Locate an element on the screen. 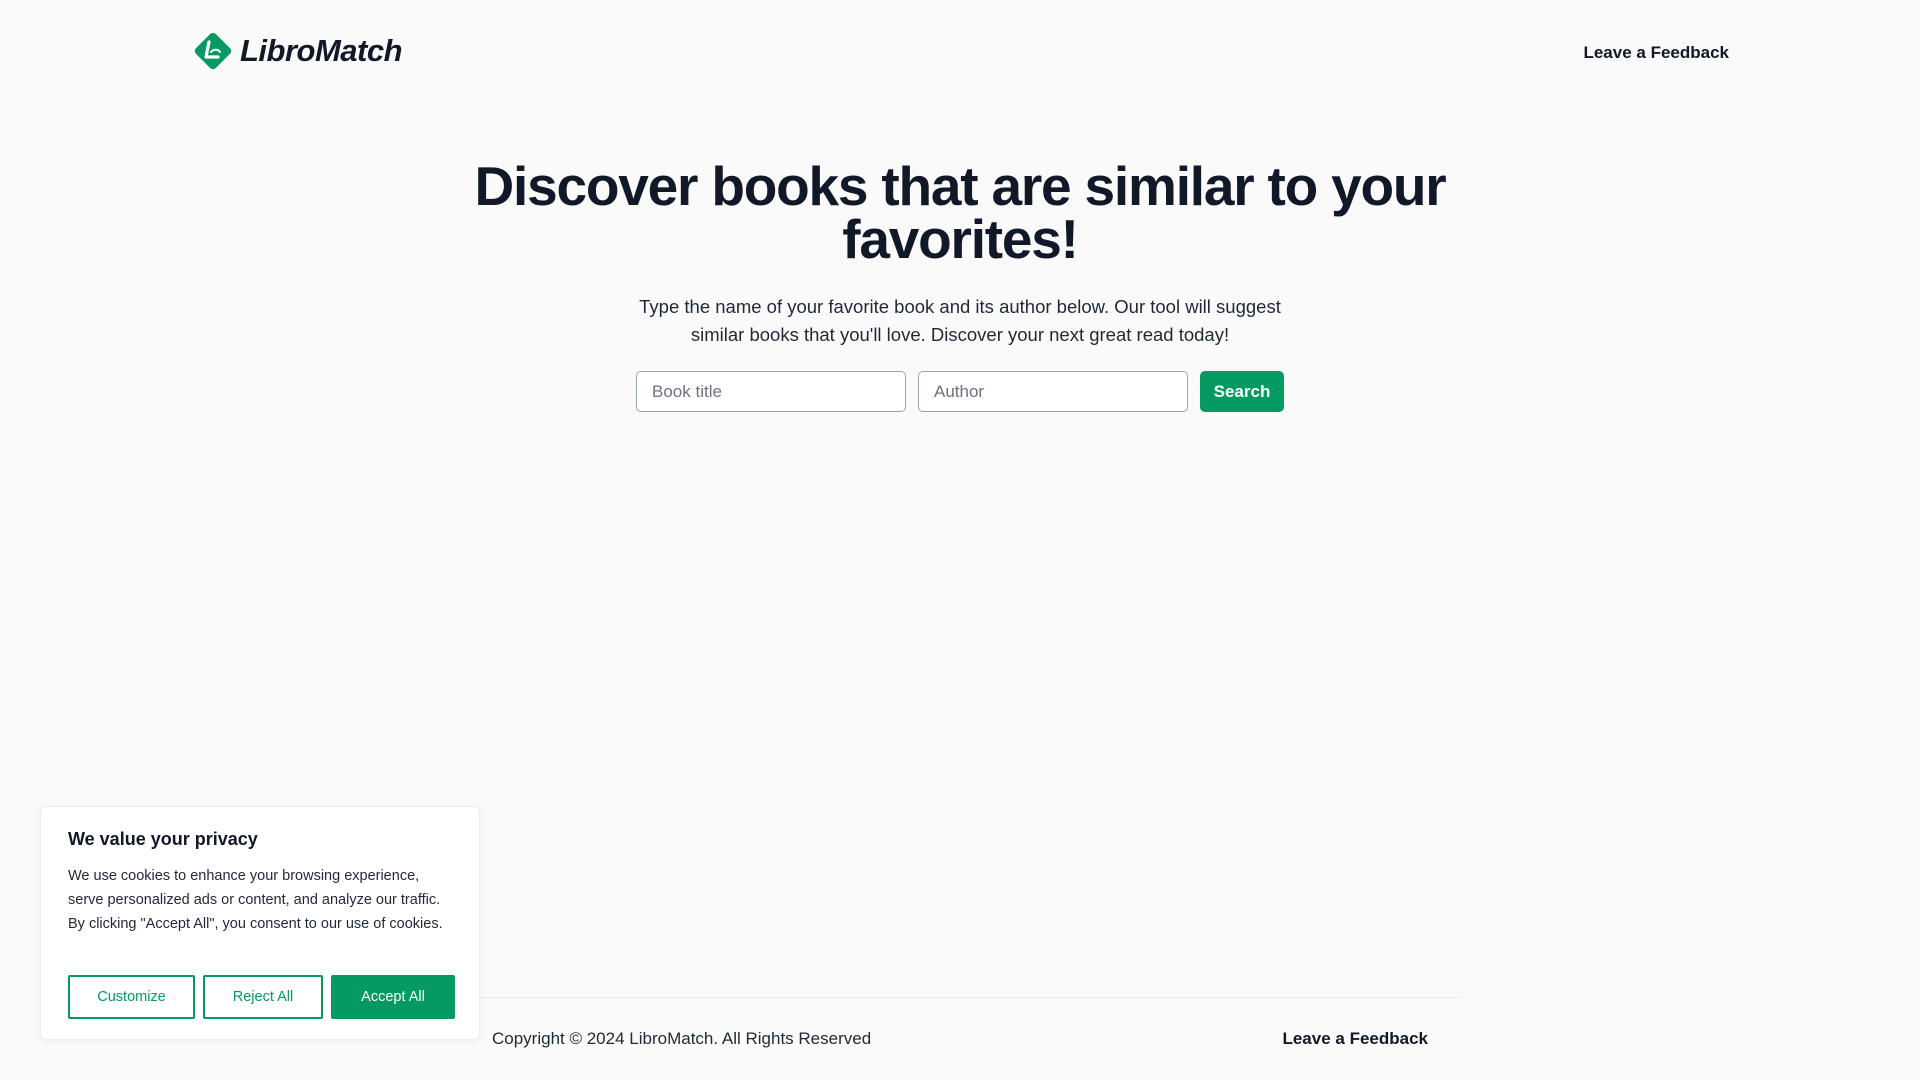 This screenshot has height=1080, width=1920. search-form: Search is located at coordinates (960, 391).